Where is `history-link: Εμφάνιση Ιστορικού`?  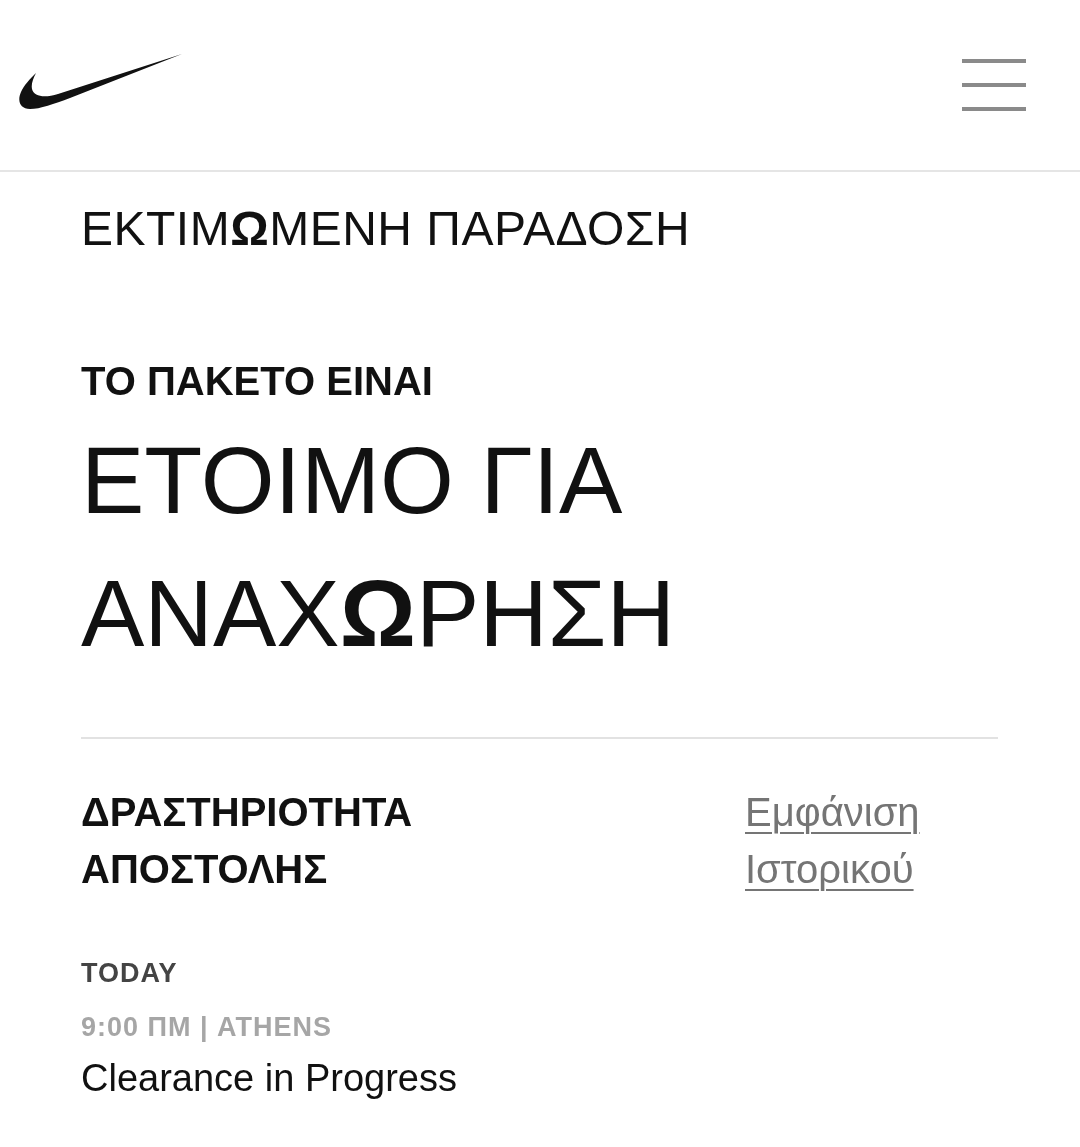 history-link: Εμφάνιση Ιστορικού is located at coordinates (845, 841).